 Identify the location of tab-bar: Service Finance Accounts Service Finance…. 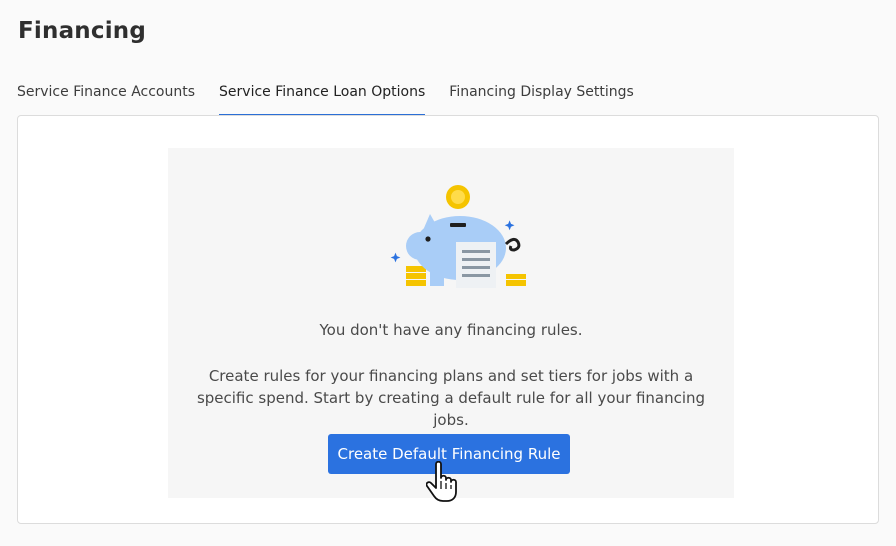
(325, 97).